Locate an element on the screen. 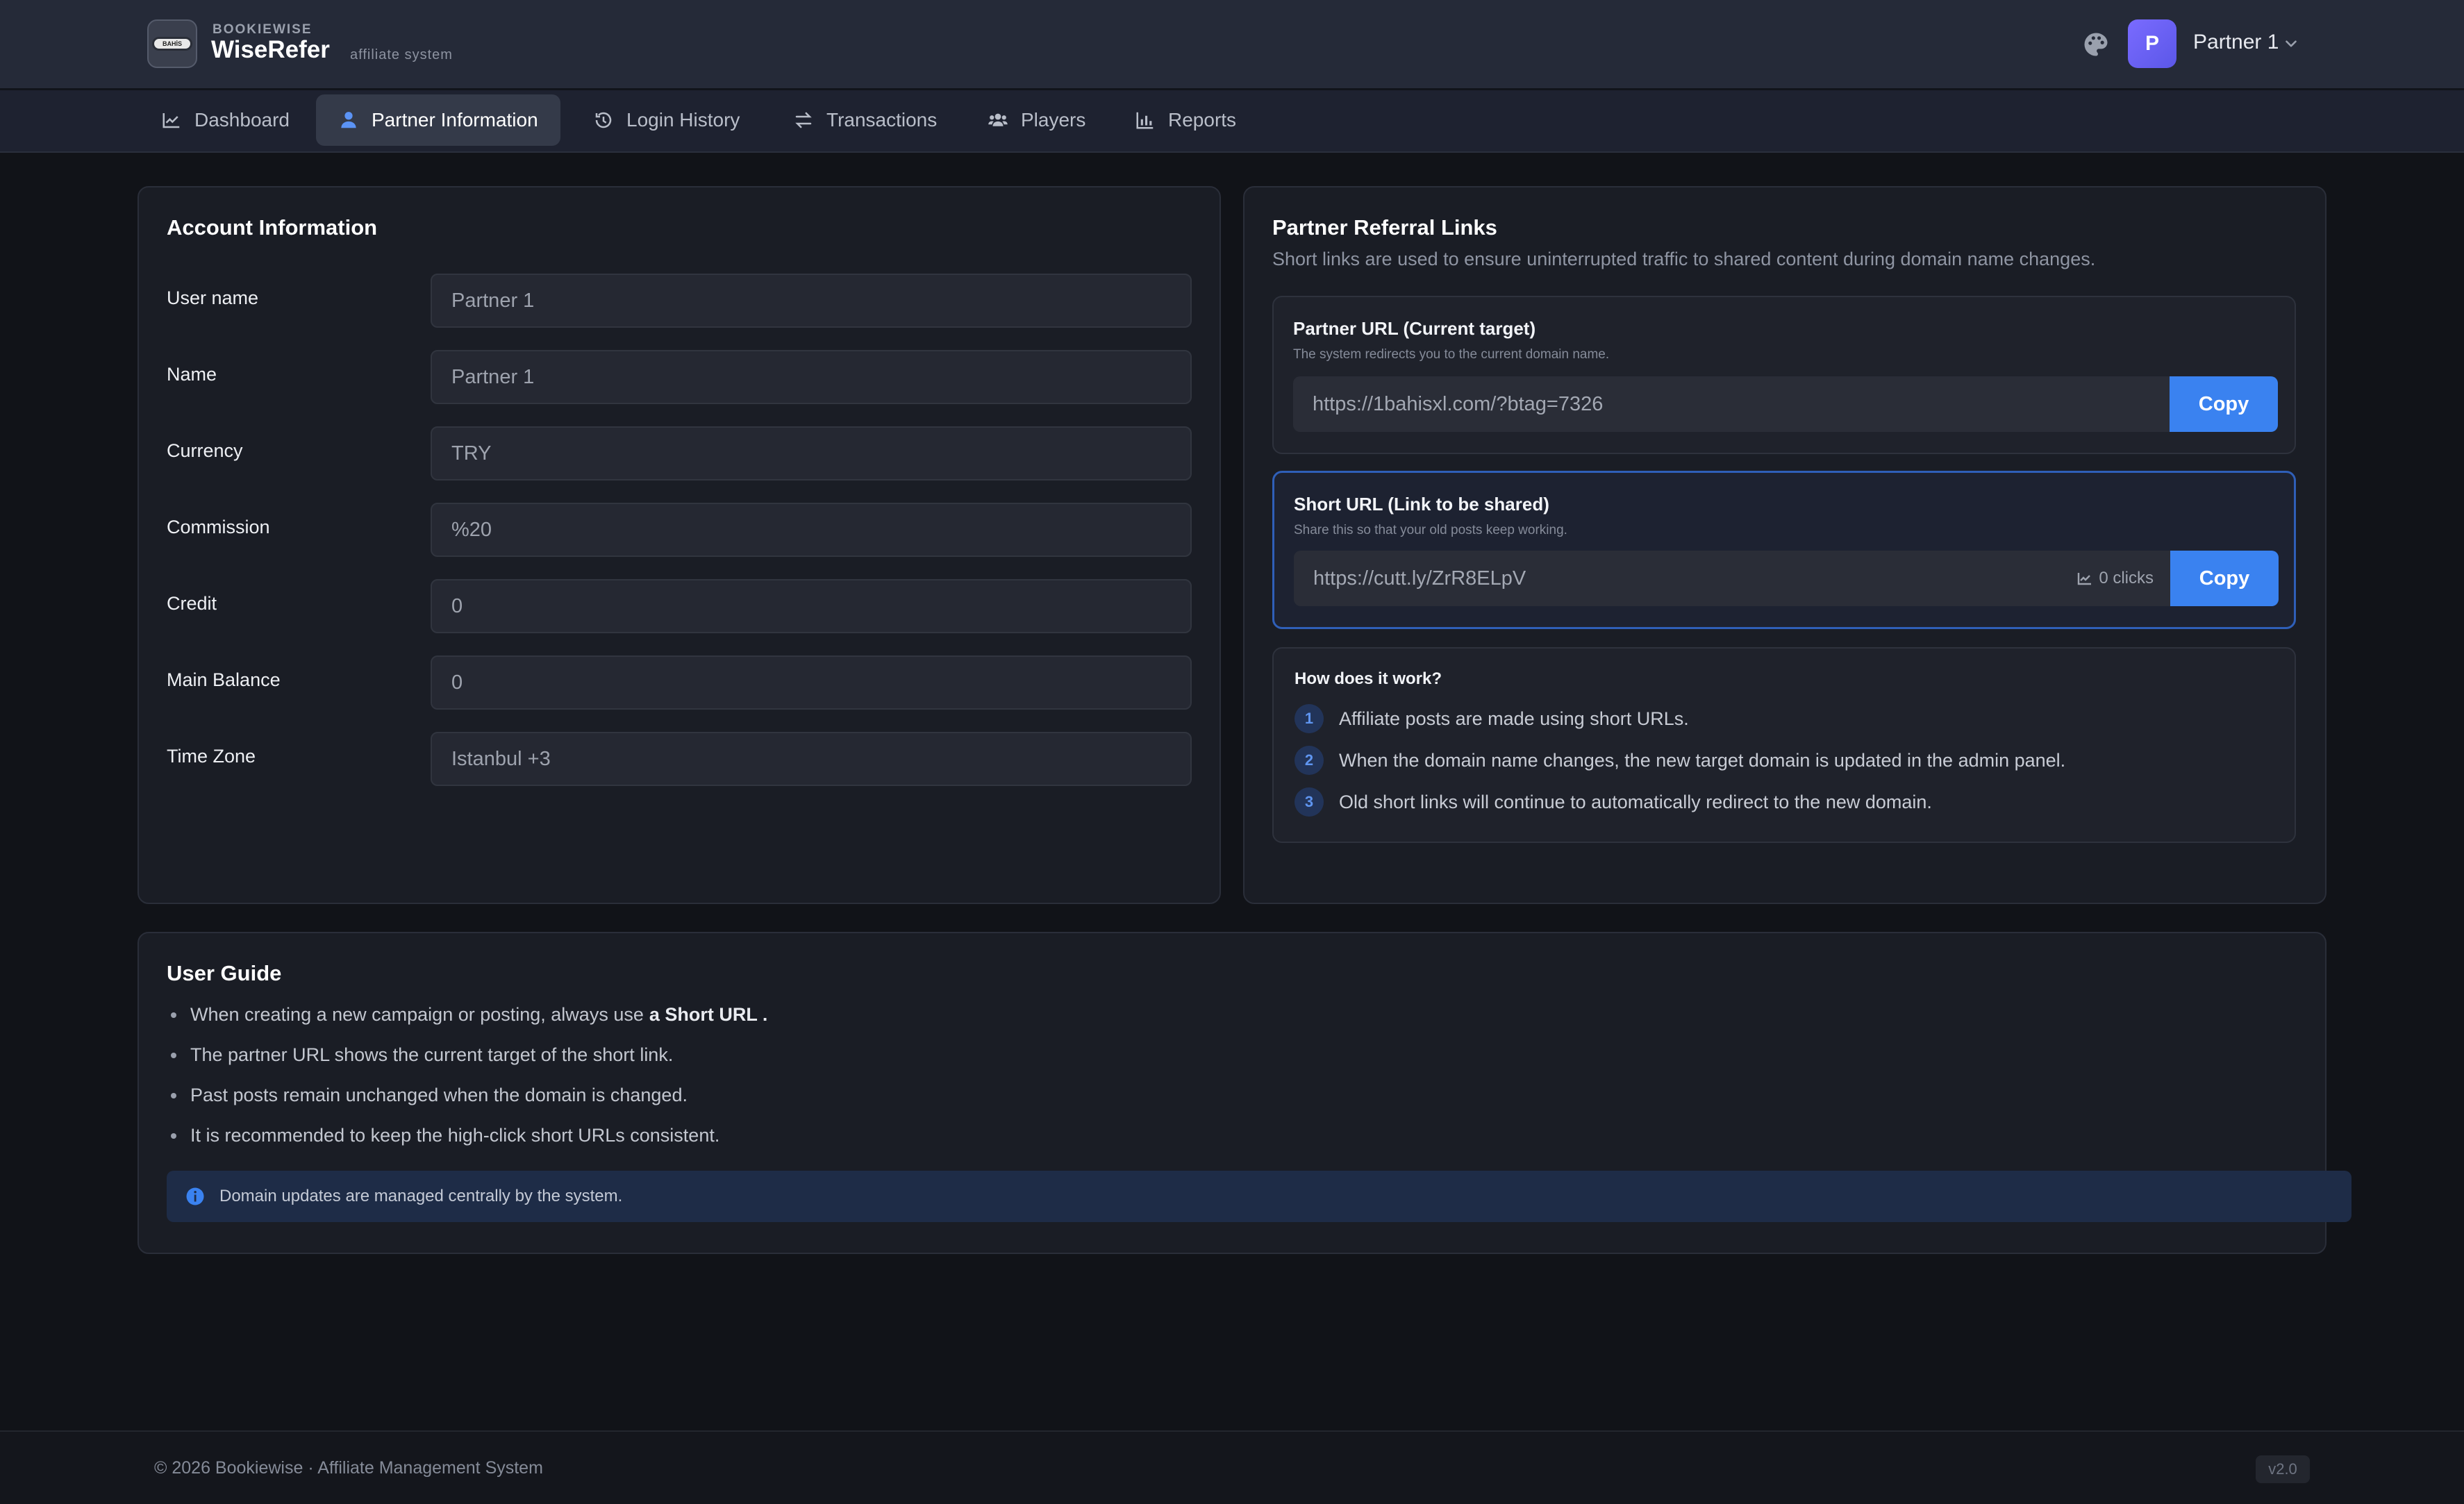 The width and height of the screenshot is (2464, 1504). guide-item-bold: a Short URL . is located at coordinates (708, 1014).